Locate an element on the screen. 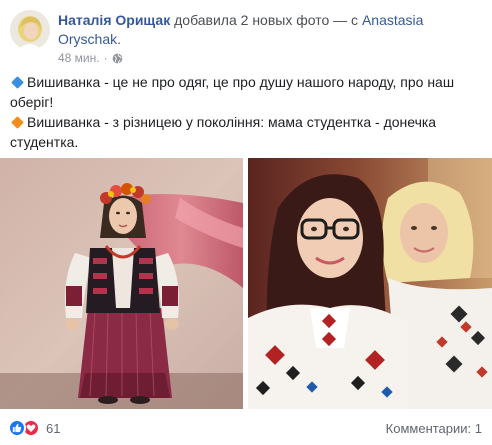  post-timestamp: 48 мин. is located at coordinates (79, 58).